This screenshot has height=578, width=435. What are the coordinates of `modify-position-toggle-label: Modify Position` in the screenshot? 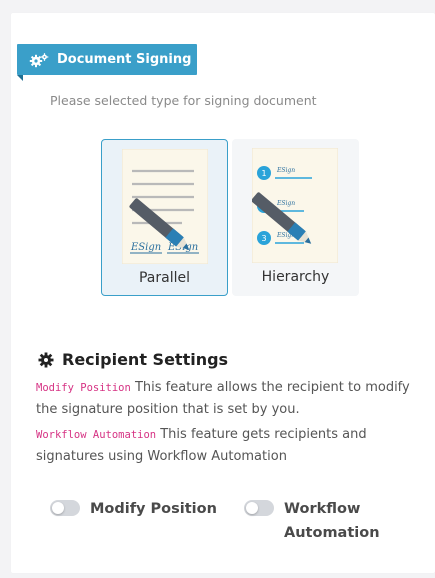 It's located at (153, 509).